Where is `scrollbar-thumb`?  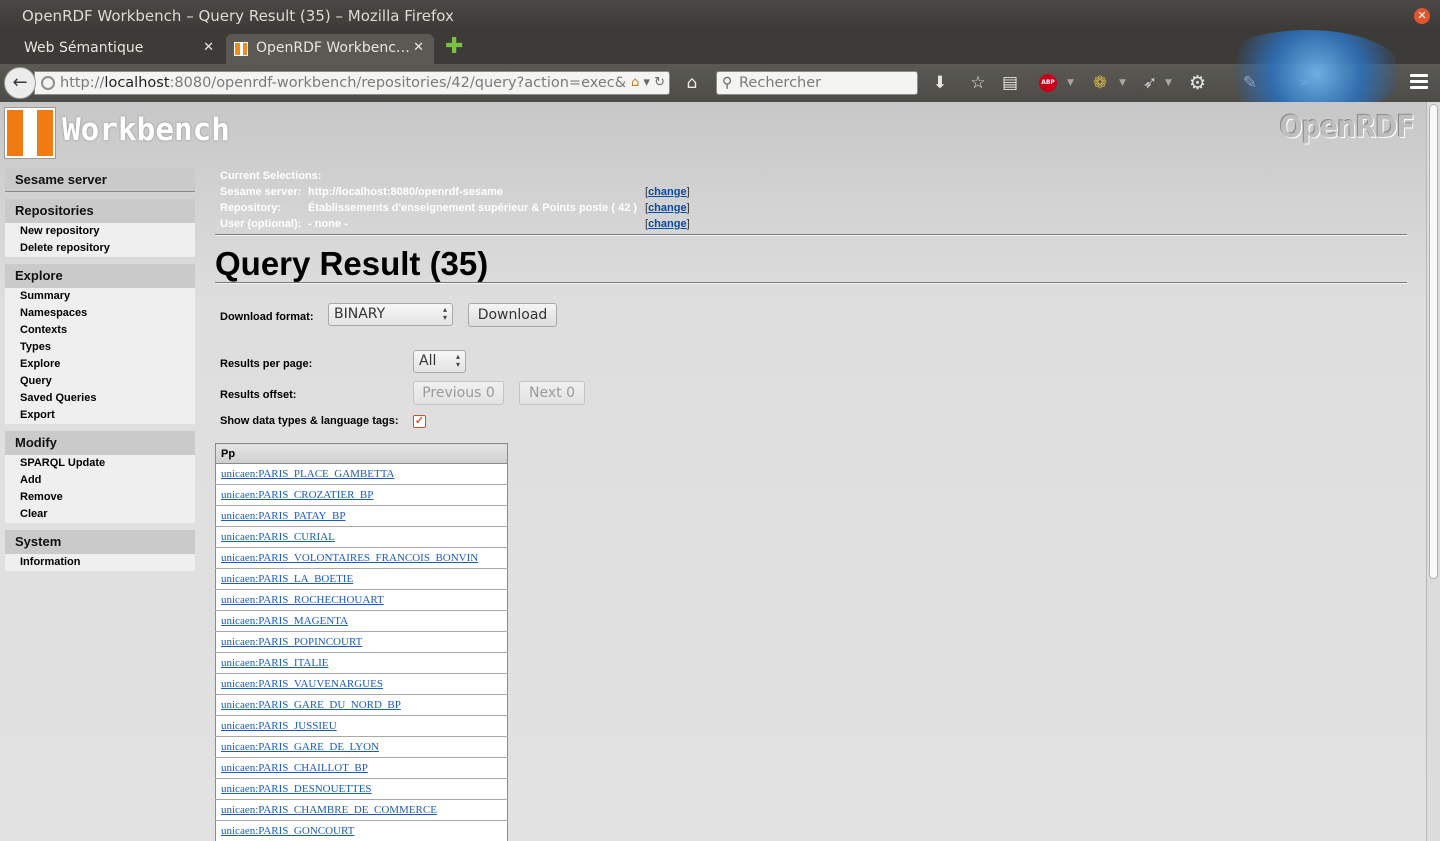 scrollbar-thumb is located at coordinates (1433, 341).